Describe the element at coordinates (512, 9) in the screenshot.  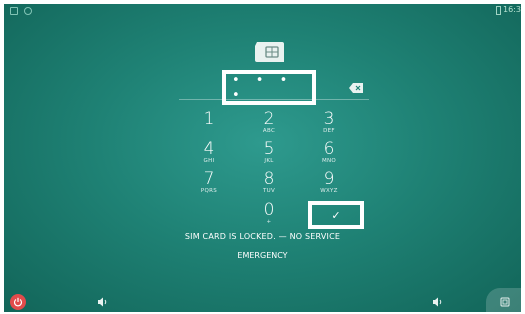
I see `status-time: 16:3` at that location.